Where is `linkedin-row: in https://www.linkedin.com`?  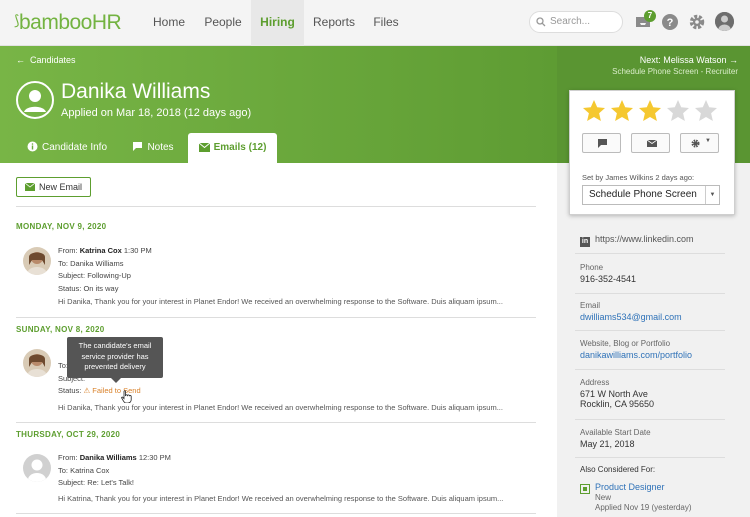
linkedin-row: in https://www.linkedin.com is located at coordinates (653, 240).